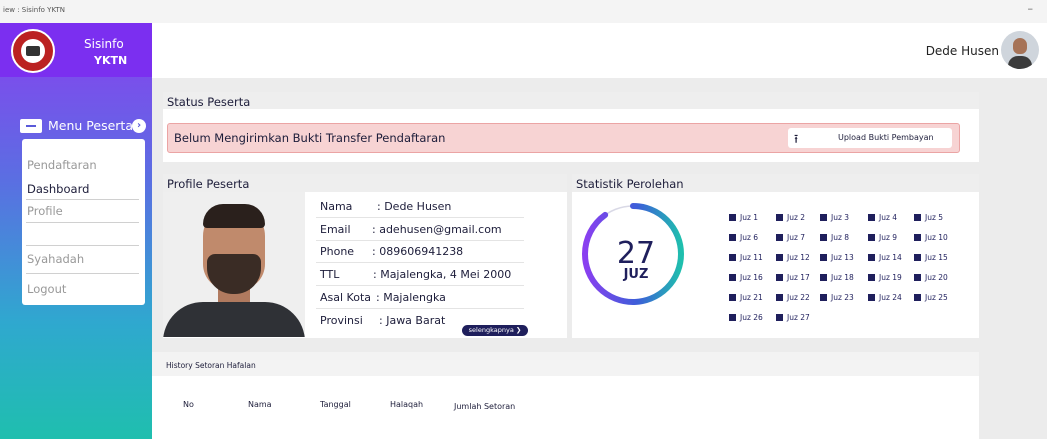 Image resolution: width=1047 pixels, height=439 pixels. Describe the element at coordinates (260, 404) in the screenshot. I see `column-header-nama: Nama` at that location.